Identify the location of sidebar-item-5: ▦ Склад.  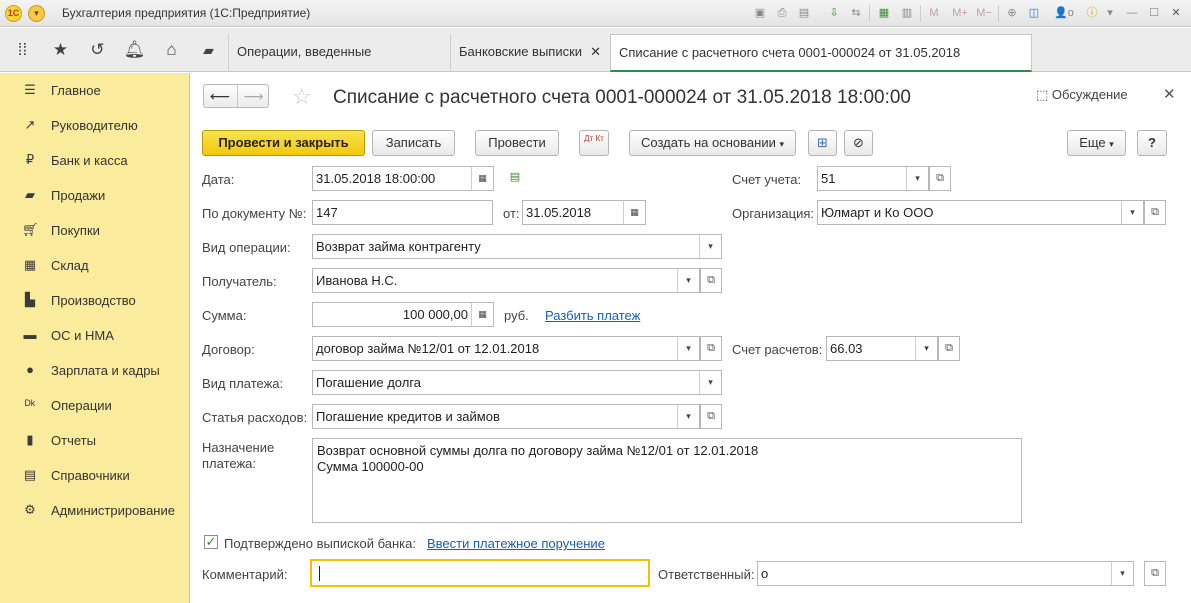
(95, 265).